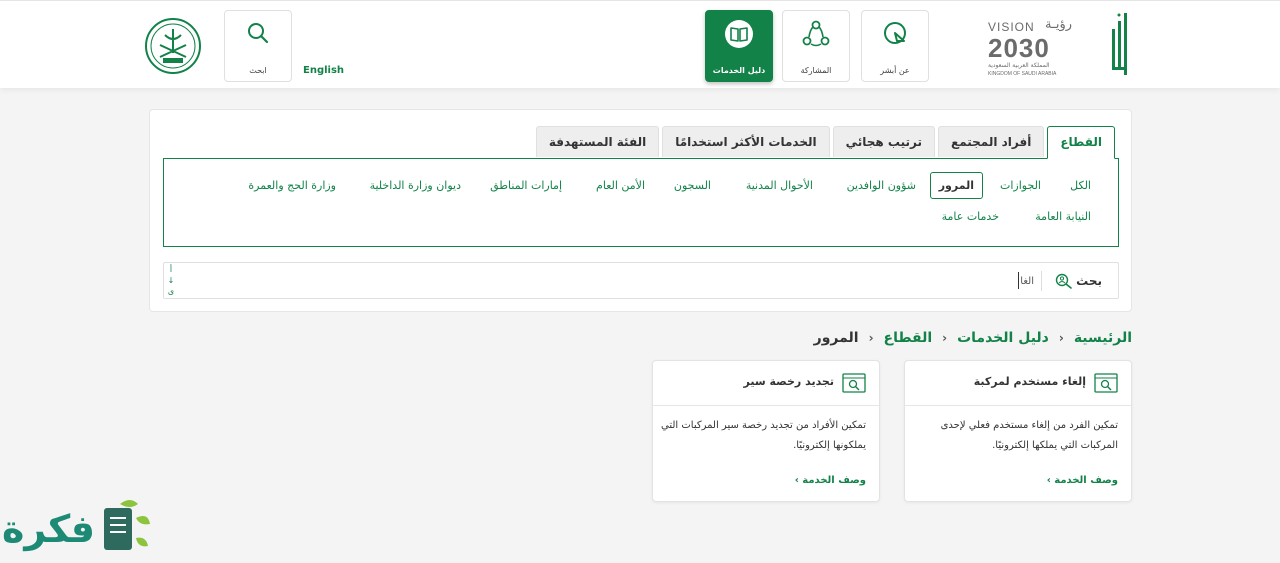 The image size is (1280, 563). What do you see at coordinates (779, 185) in the screenshot?
I see `sector-civil-affairs: الأحوال المدنية` at bounding box center [779, 185].